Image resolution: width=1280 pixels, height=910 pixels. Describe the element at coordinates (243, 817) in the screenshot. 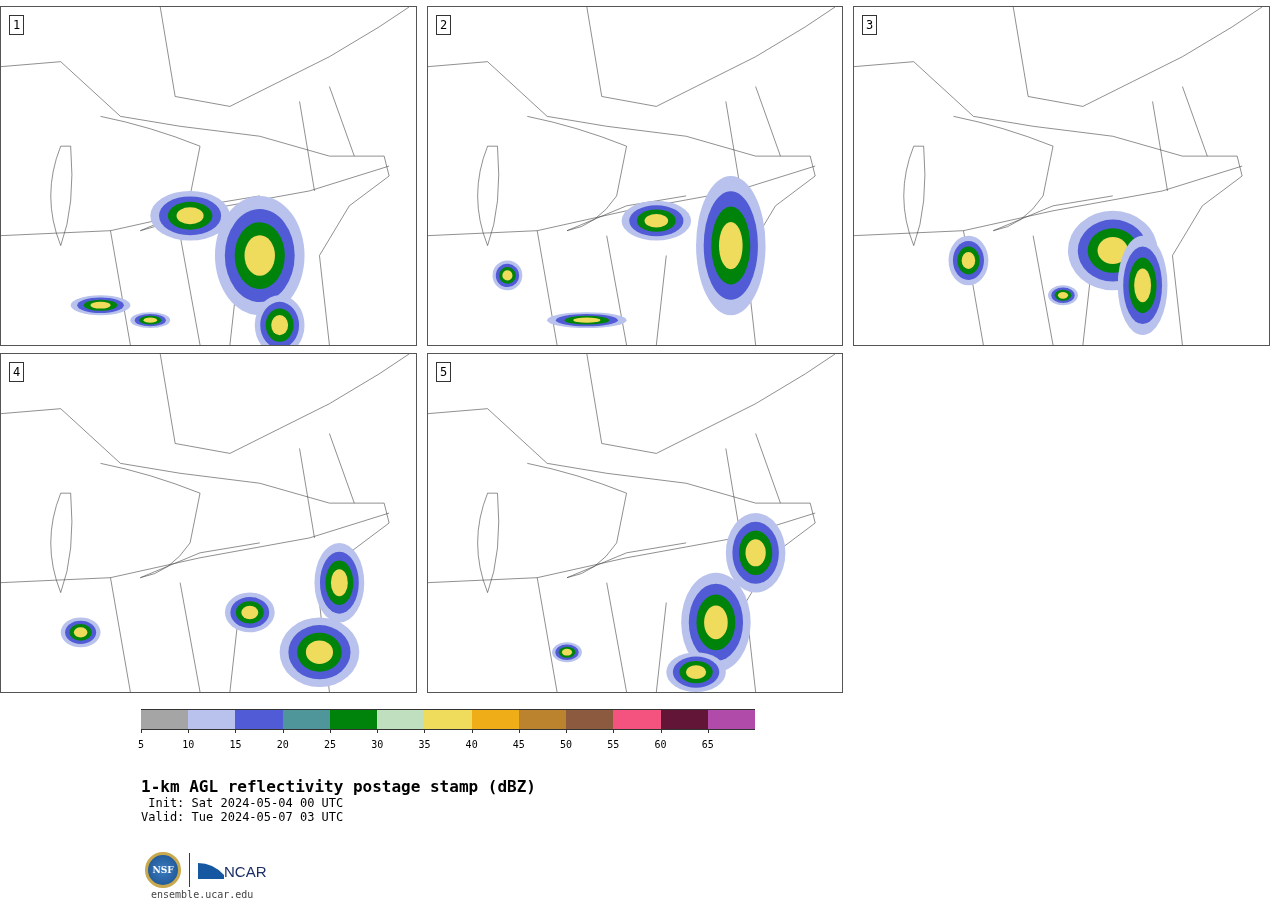

I see `valid-time: Valid: Tue 2024-05-07 03 UTC` at that location.